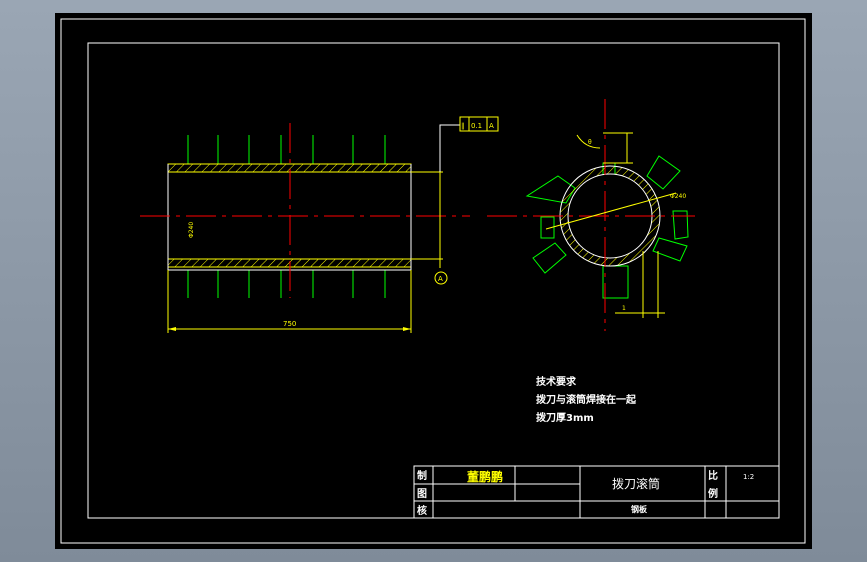 The height and width of the screenshot is (562, 867). What do you see at coordinates (422, 475) in the screenshot?
I see `designer-label: 制` at bounding box center [422, 475].